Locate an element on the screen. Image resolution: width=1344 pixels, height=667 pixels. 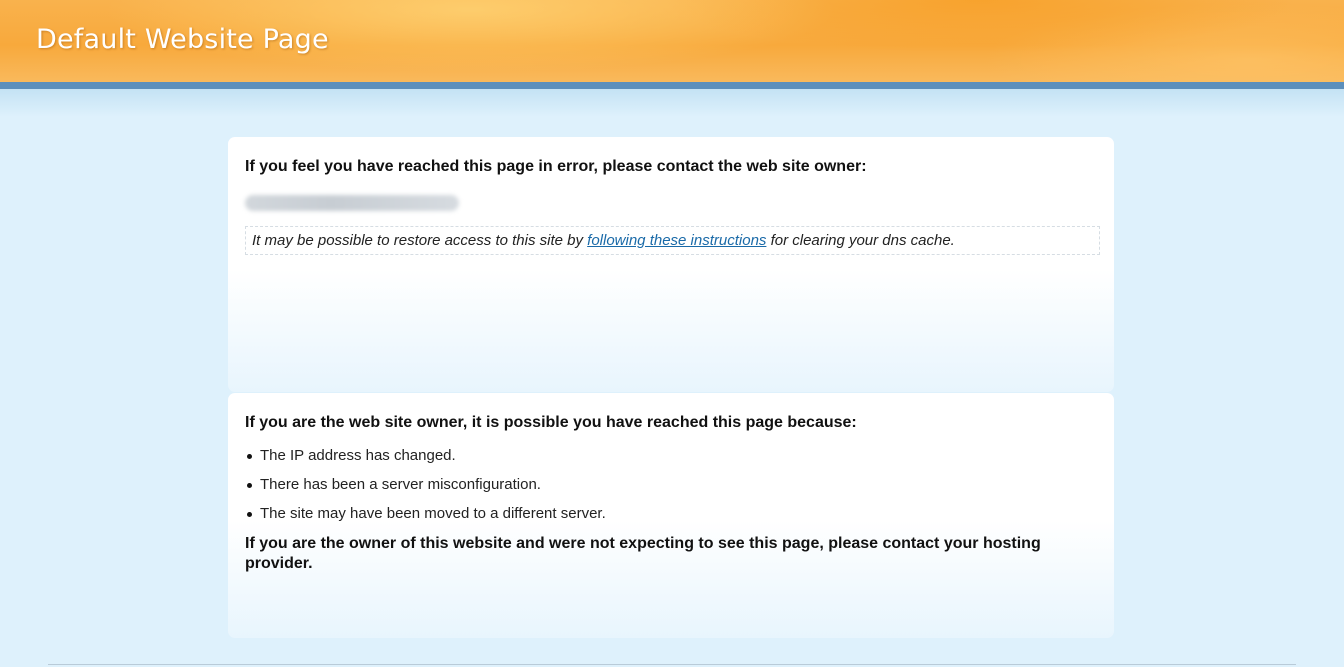
footer-divider is located at coordinates (672, 664).